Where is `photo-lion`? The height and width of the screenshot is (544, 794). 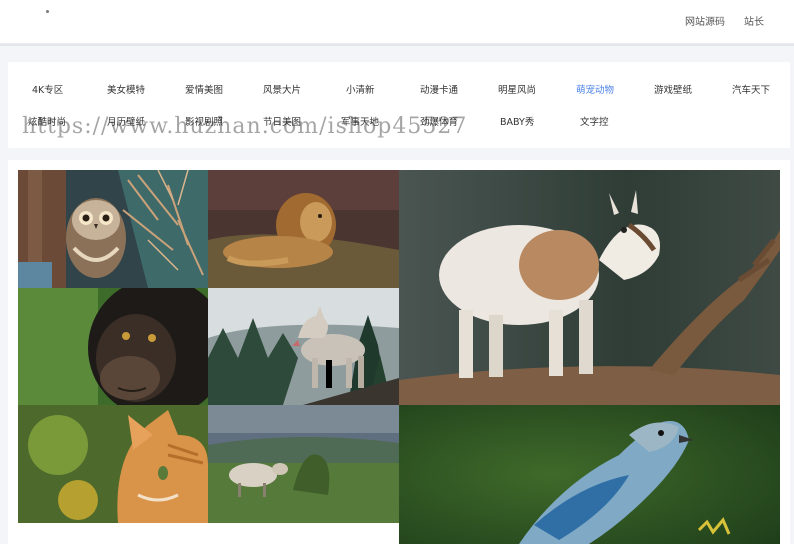 photo-lion is located at coordinates (303, 229).